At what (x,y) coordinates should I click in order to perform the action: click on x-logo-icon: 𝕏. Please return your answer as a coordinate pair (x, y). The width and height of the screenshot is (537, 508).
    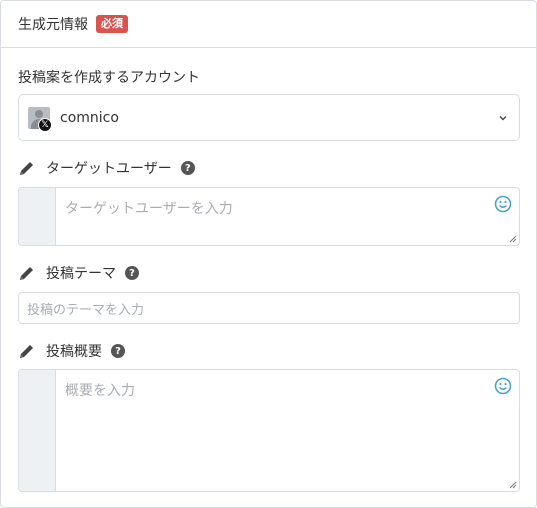
    Looking at the image, I should click on (45, 124).